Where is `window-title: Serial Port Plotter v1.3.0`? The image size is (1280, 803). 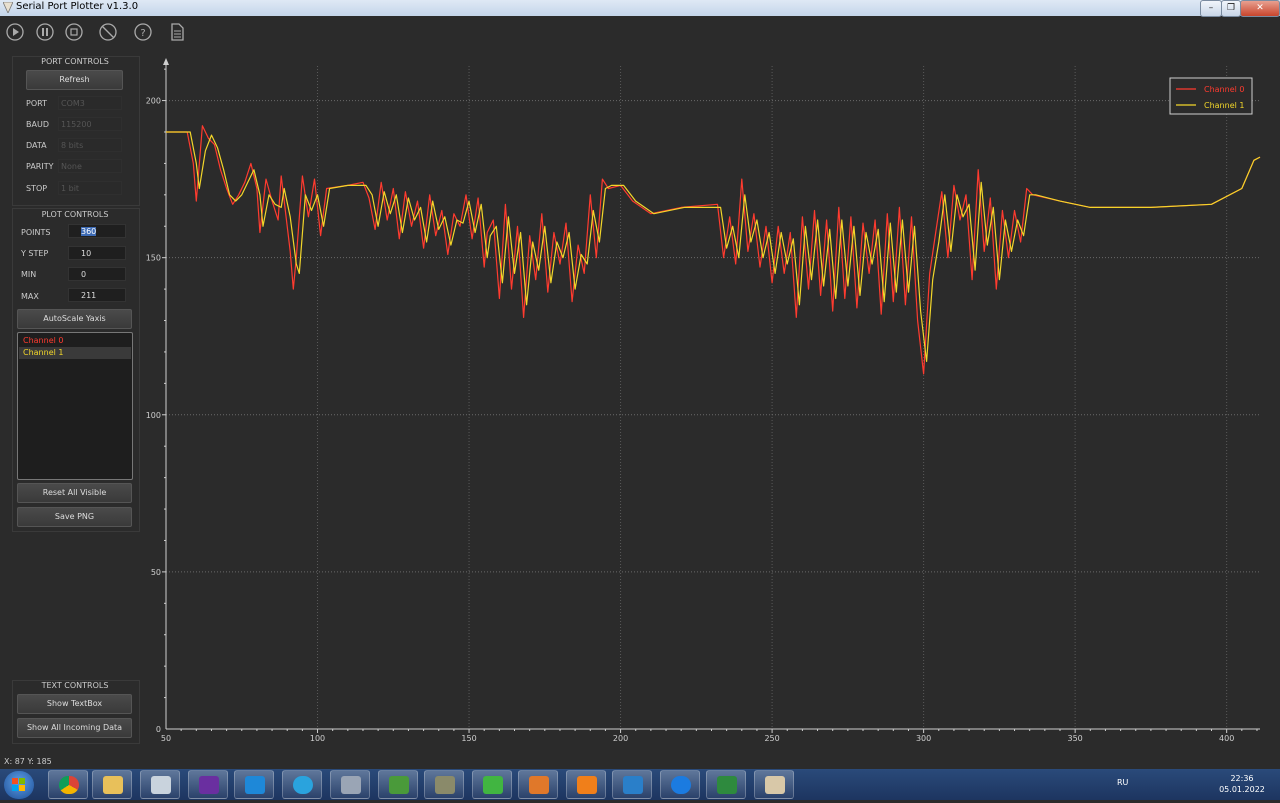 window-title: Serial Port Plotter v1.3.0 is located at coordinates (77, 6).